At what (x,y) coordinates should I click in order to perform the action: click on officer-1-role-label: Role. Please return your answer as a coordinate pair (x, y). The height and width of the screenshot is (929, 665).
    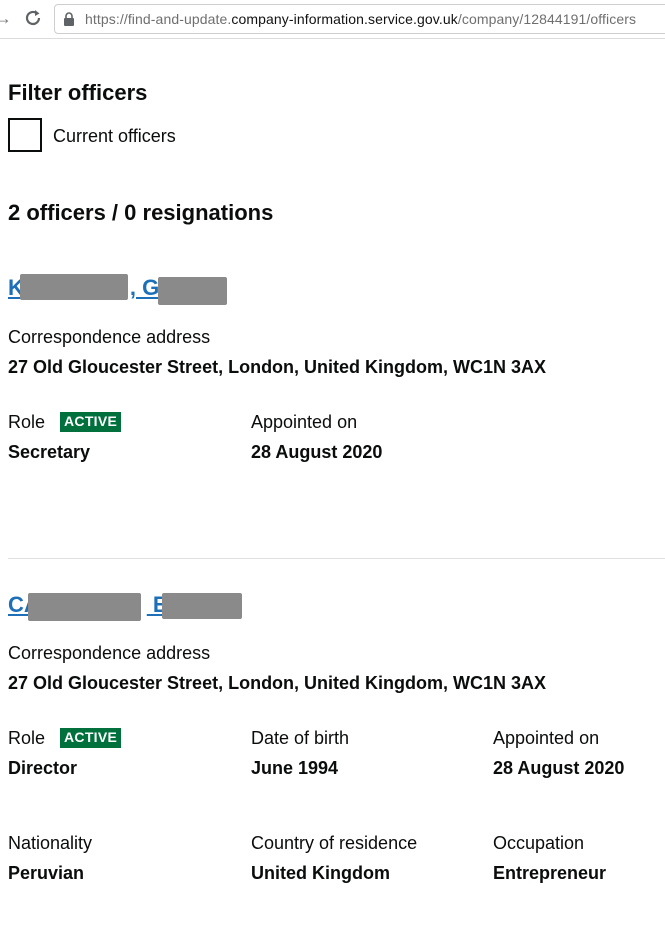
    Looking at the image, I should click on (27, 422).